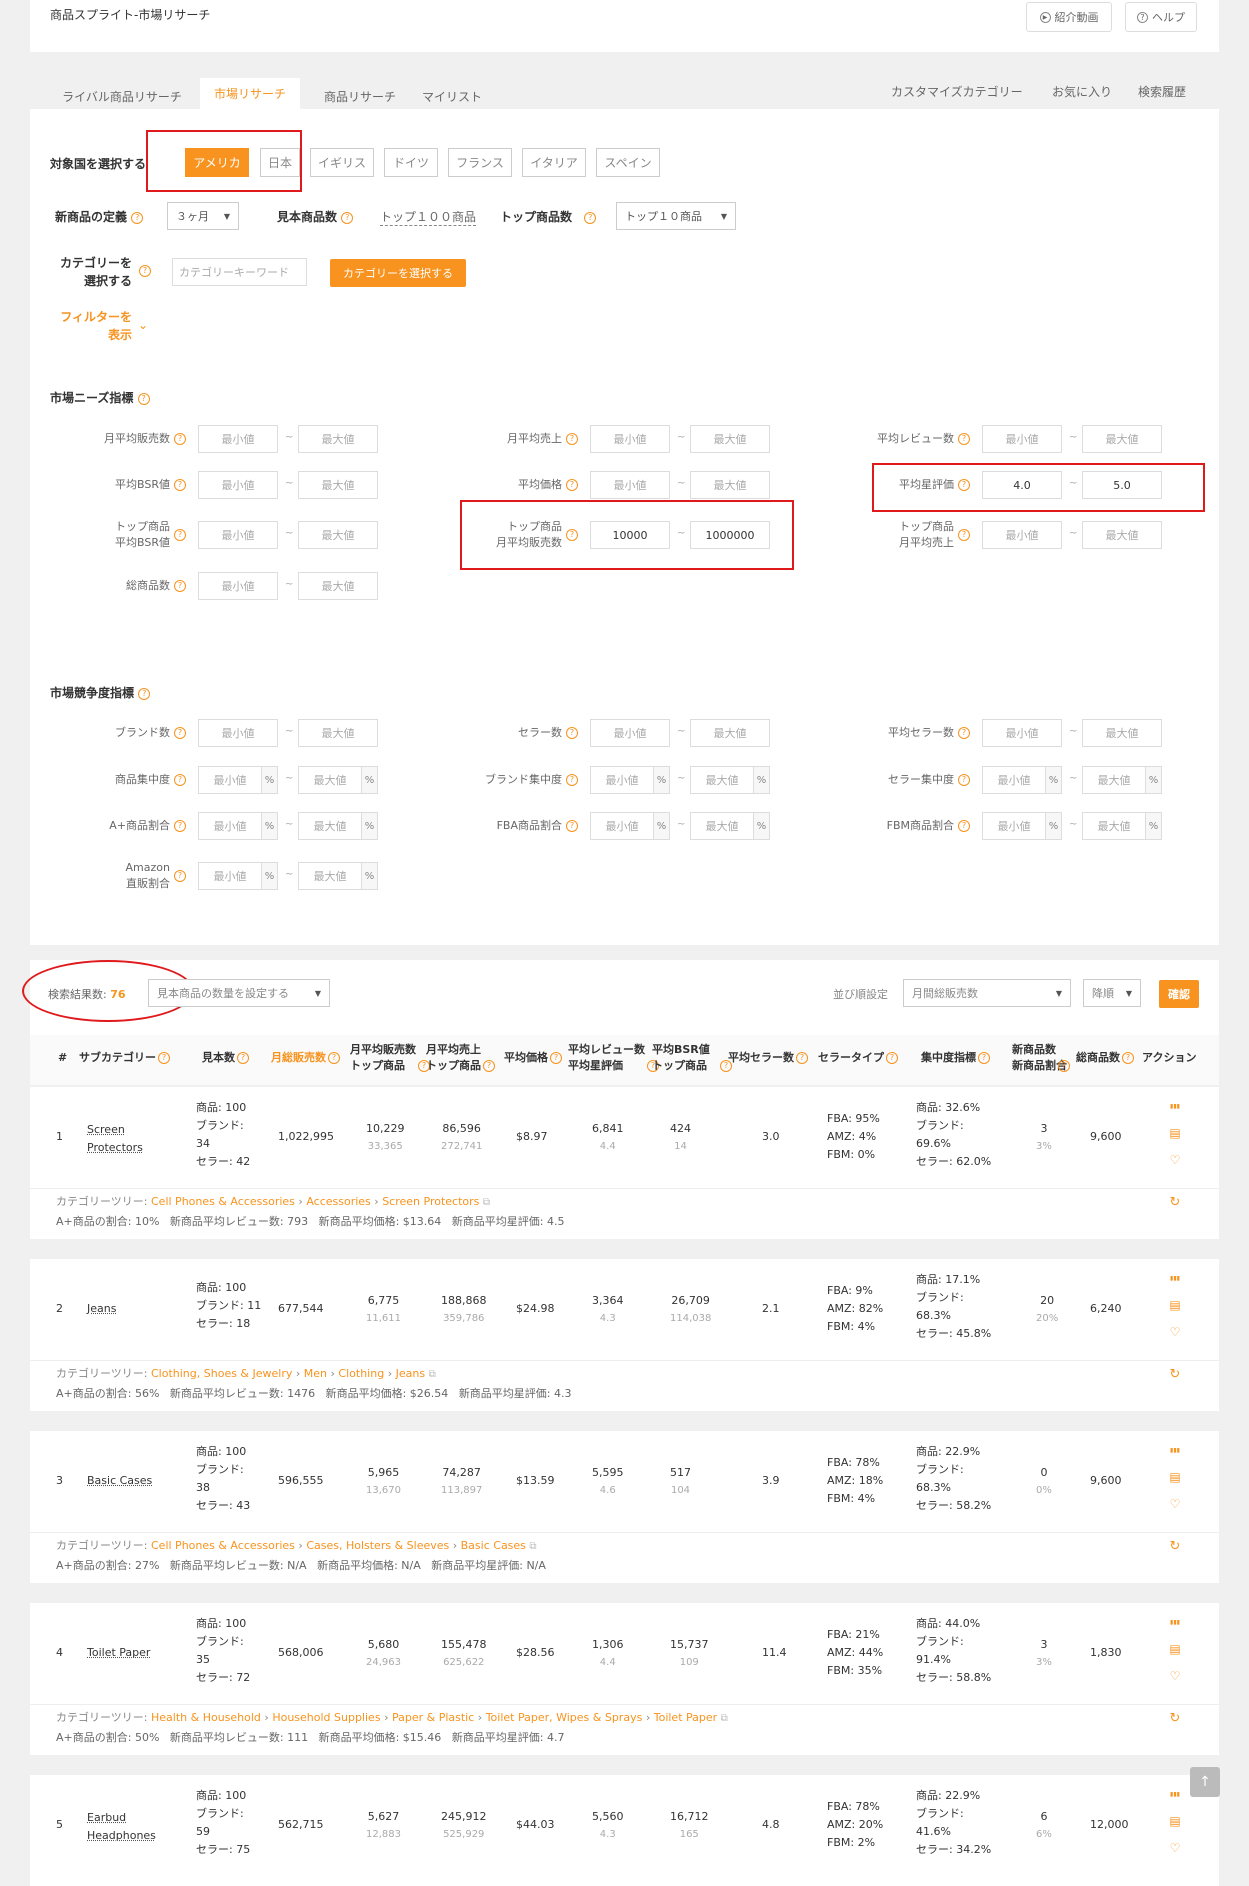  I want to click on category-tree-link: Clothing, Shoes & Jewelry, so click(221, 1373).